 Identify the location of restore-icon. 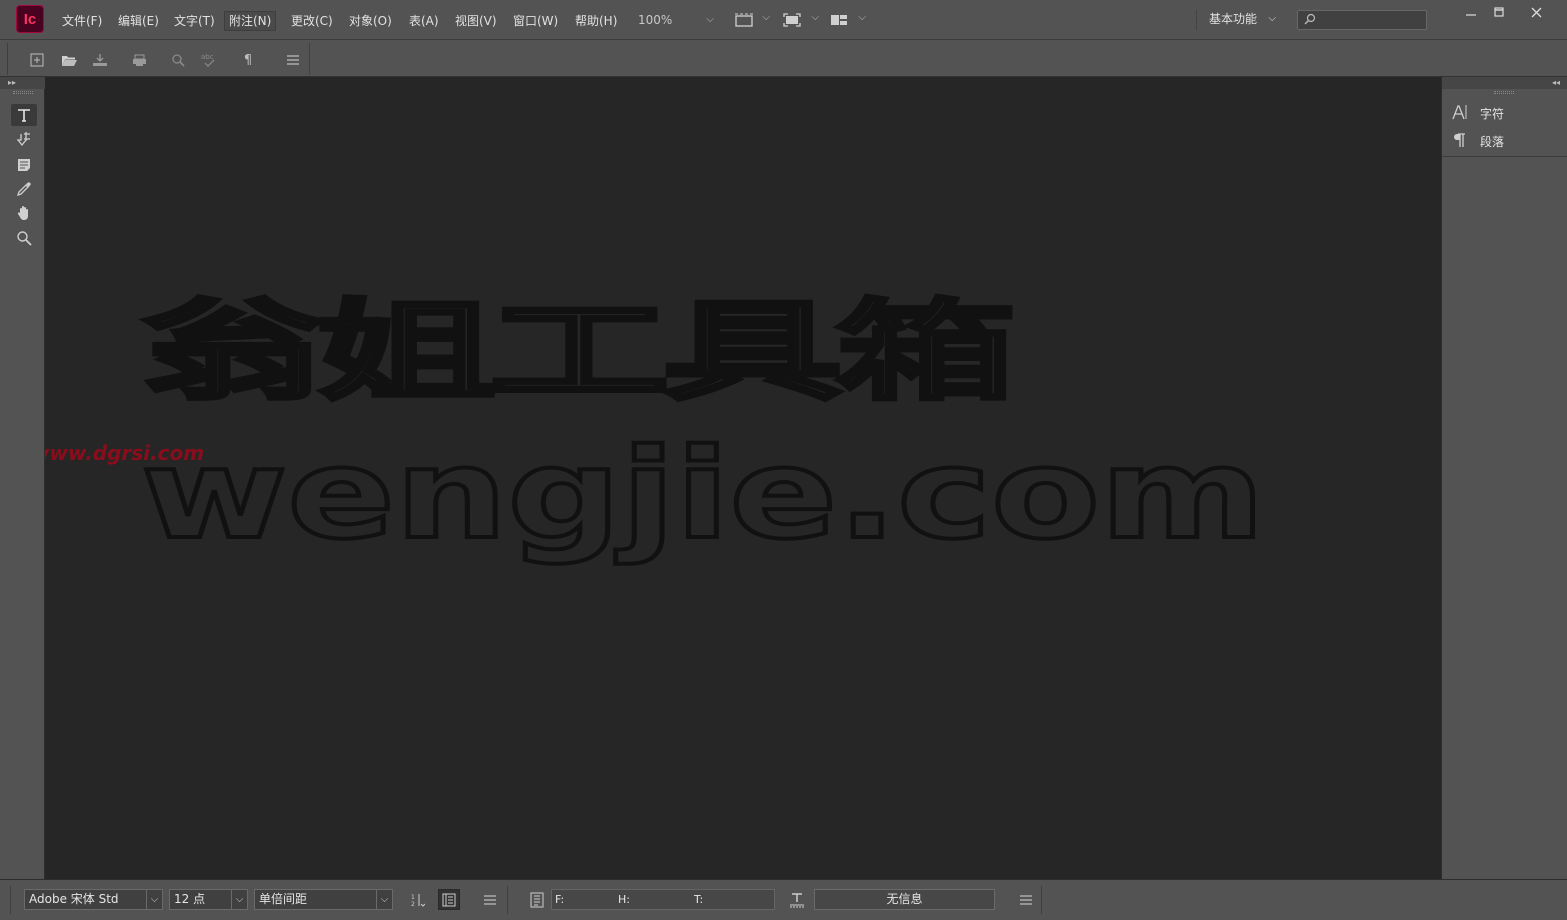
(1499, 12).